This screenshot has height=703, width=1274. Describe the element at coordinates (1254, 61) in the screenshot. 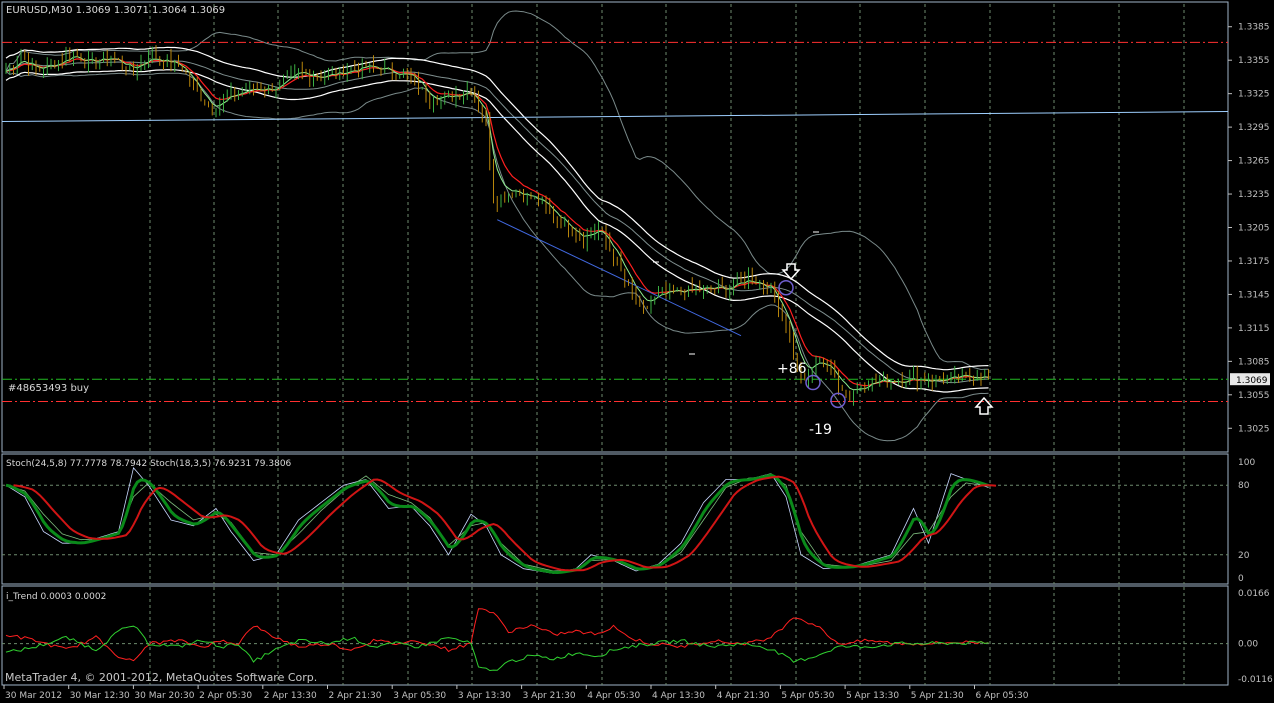

I see `price-tick-label: 1.3355` at that location.